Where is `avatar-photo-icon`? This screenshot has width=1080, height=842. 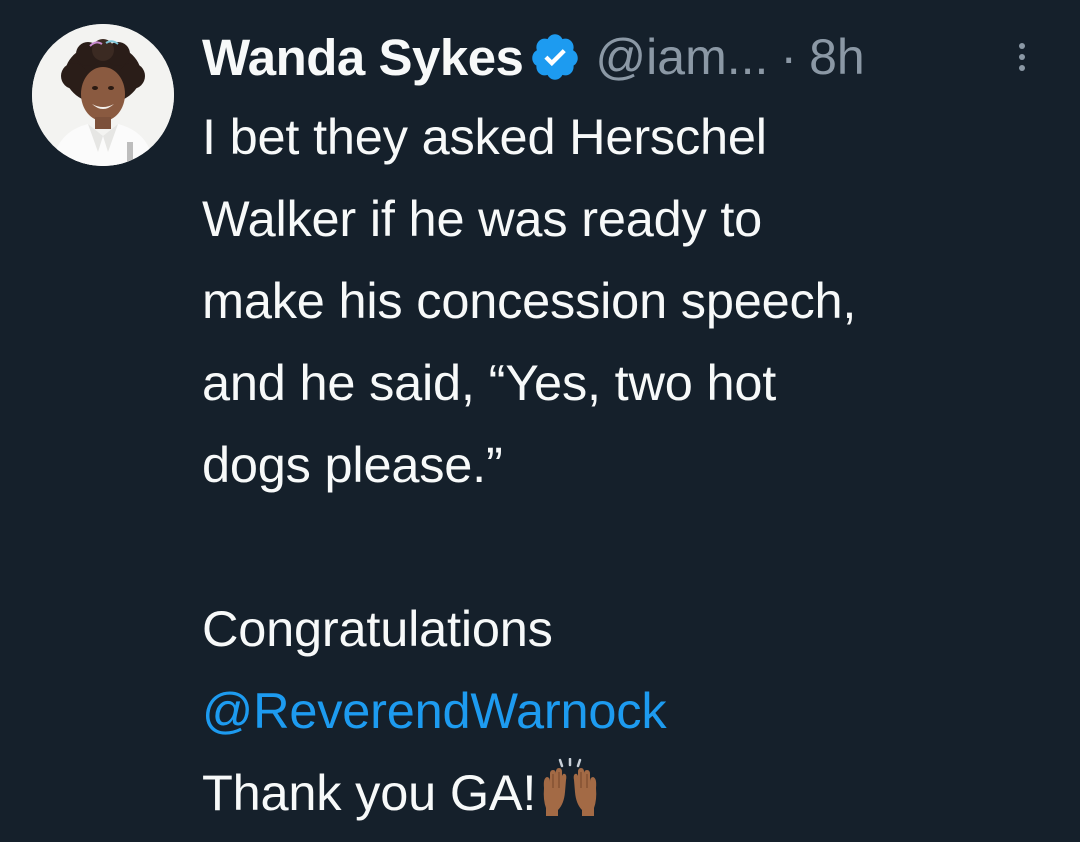
avatar-photo-icon is located at coordinates (103, 95).